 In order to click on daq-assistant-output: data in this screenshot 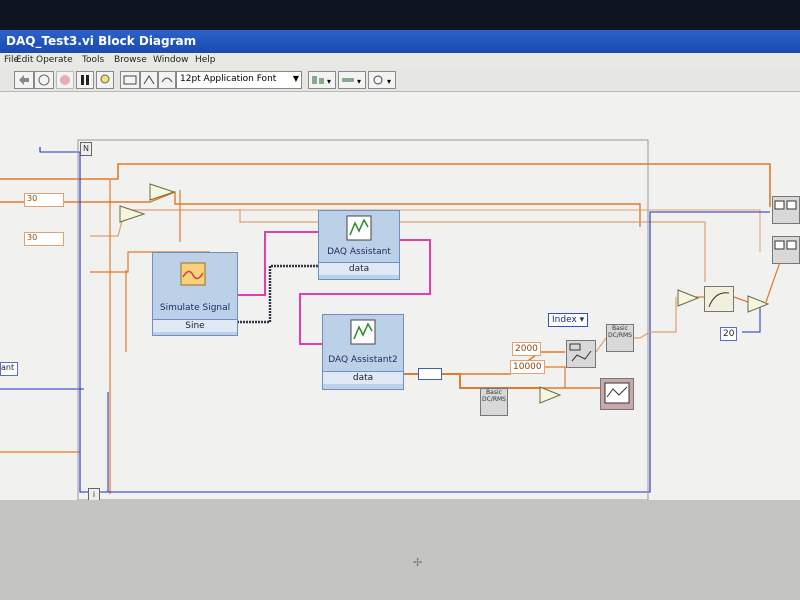, I will do `click(359, 268)`.